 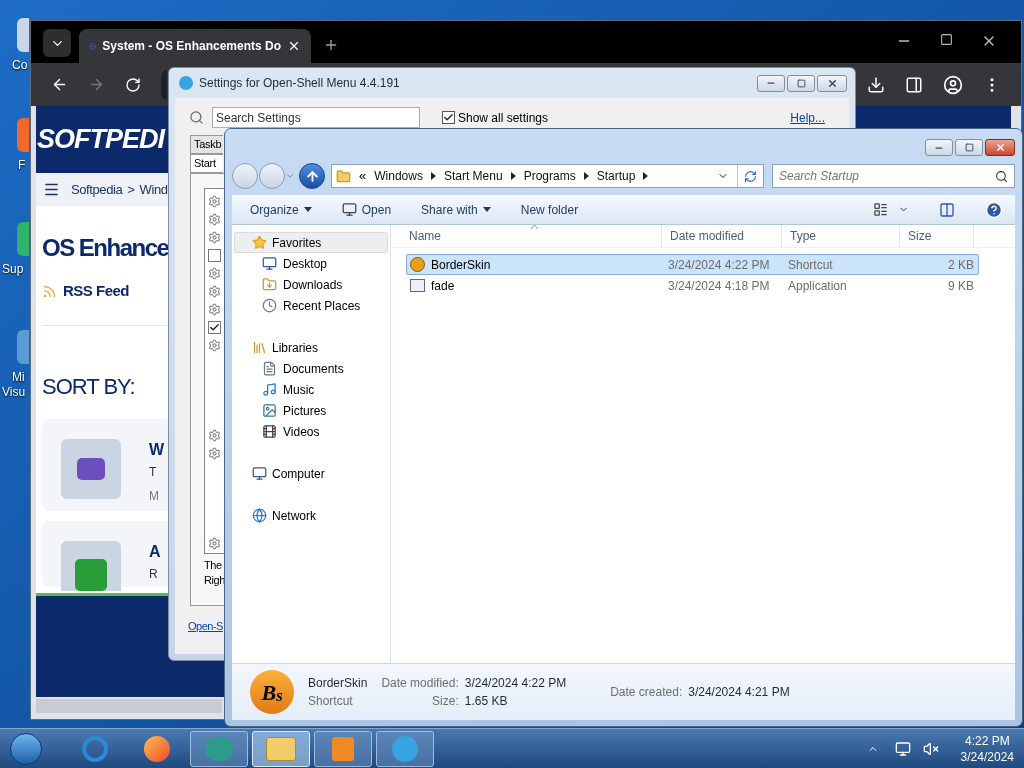 What do you see at coordinates (13, 269) in the screenshot?
I see `desktop-icon-label: Sup` at bounding box center [13, 269].